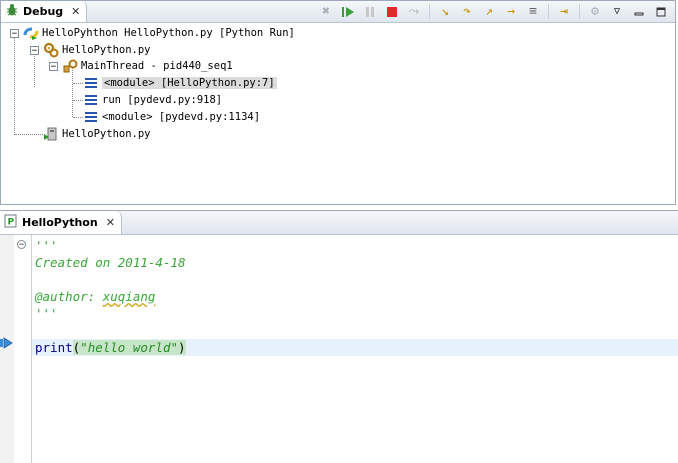 This screenshot has height=463, width=678. Describe the element at coordinates (69, 296) in the screenshot. I see `code-text: @author:` at that location.